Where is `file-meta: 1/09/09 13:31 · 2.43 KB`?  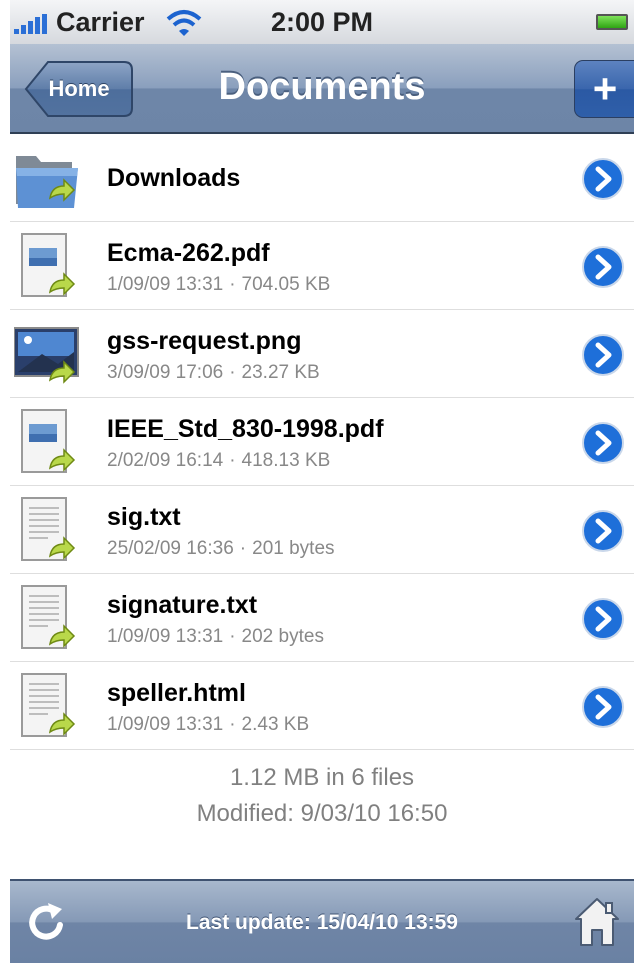
file-meta: 1/09/09 13:31 · 2.43 KB is located at coordinates (208, 725).